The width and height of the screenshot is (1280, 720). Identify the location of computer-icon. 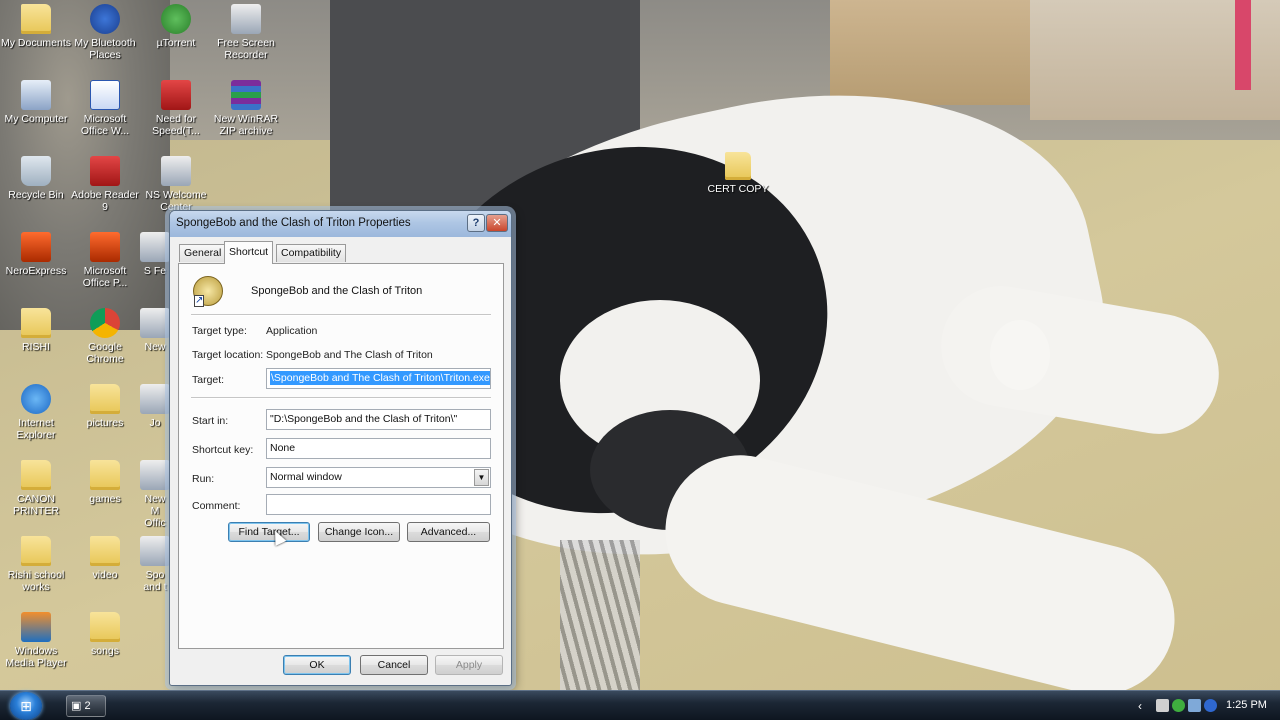
(36, 95).